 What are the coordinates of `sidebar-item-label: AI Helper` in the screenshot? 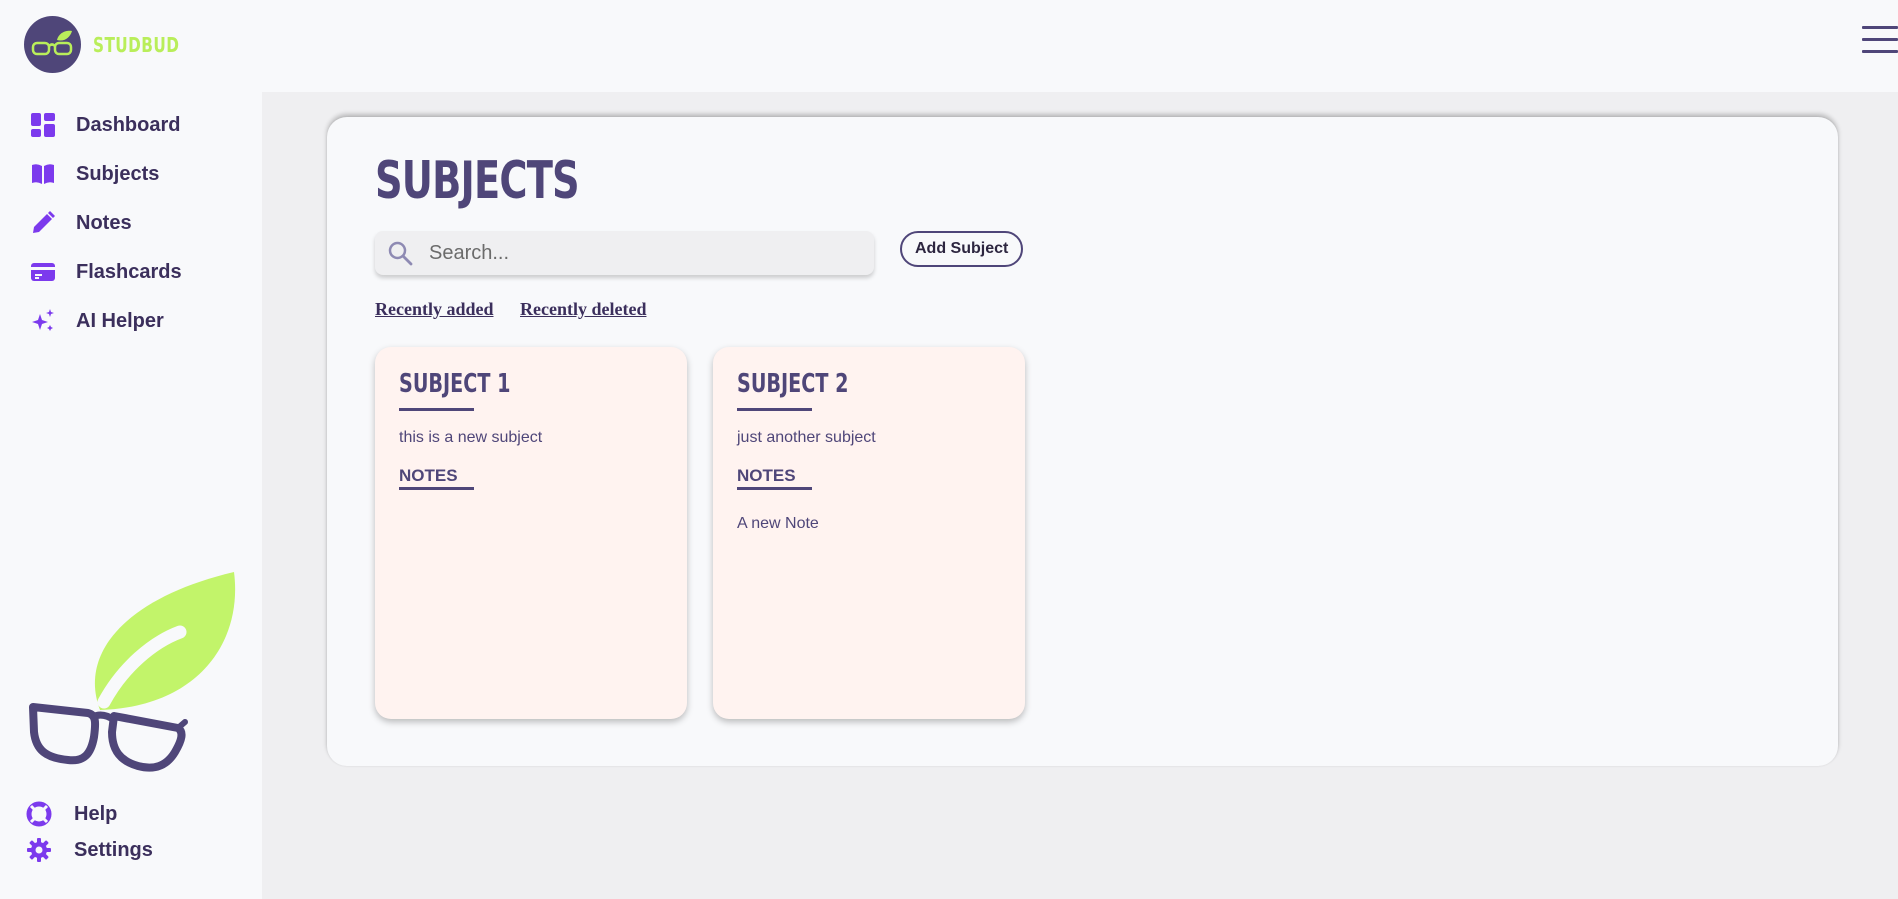 It's located at (120, 320).